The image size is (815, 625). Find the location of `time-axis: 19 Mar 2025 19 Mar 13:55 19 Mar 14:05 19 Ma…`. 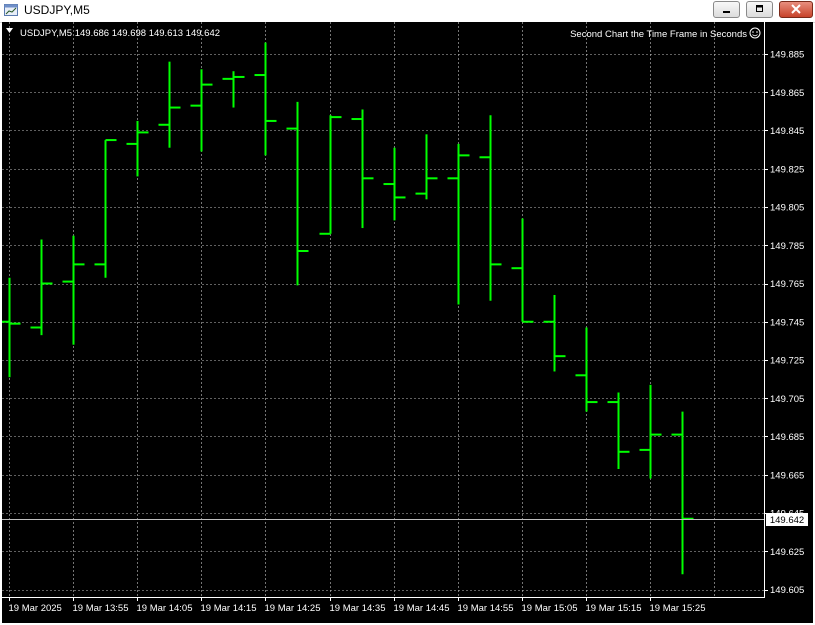

time-axis: 19 Mar 2025 19 Mar 13:55 19 Mar 14:05 19 Ma… is located at coordinates (357, 605).